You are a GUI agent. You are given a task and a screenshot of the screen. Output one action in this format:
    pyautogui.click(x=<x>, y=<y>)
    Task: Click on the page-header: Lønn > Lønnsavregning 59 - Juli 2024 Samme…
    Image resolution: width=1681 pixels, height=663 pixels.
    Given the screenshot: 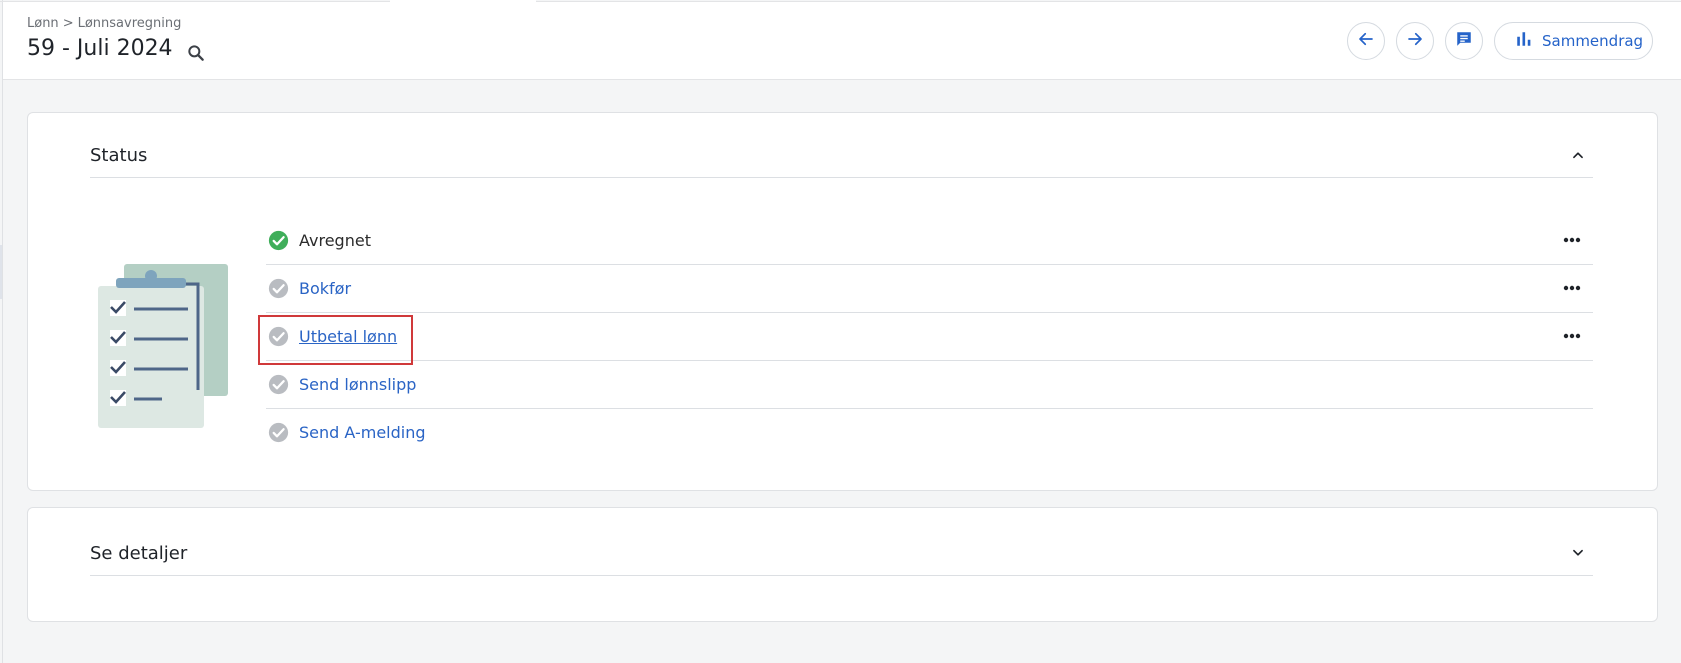 What is the action you would take?
    pyautogui.click(x=842, y=41)
    